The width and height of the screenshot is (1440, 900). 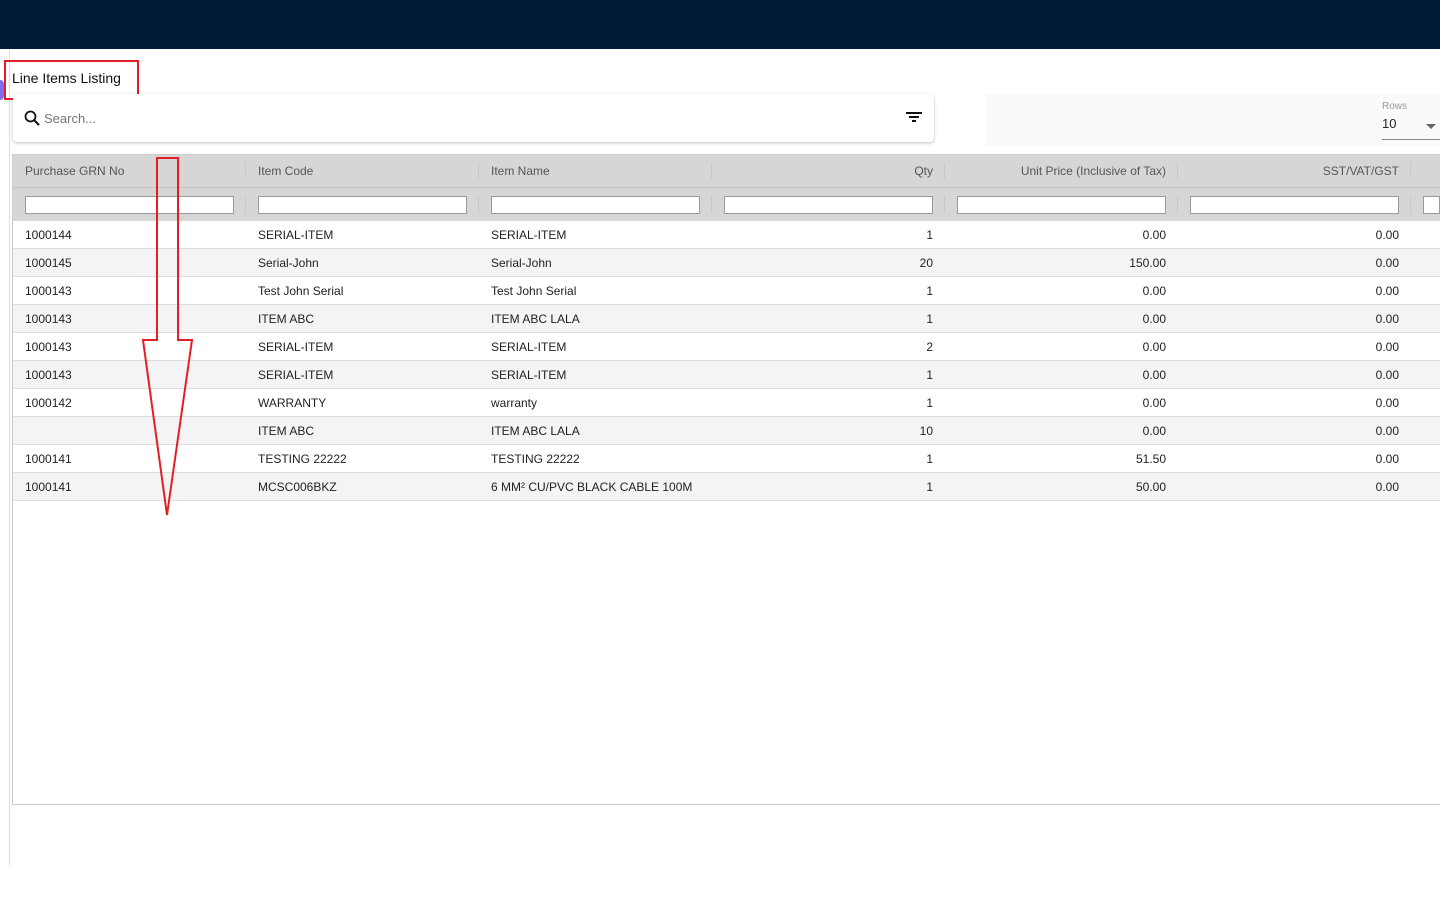 I want to click on top-navbar, so click(x=720, y=24).